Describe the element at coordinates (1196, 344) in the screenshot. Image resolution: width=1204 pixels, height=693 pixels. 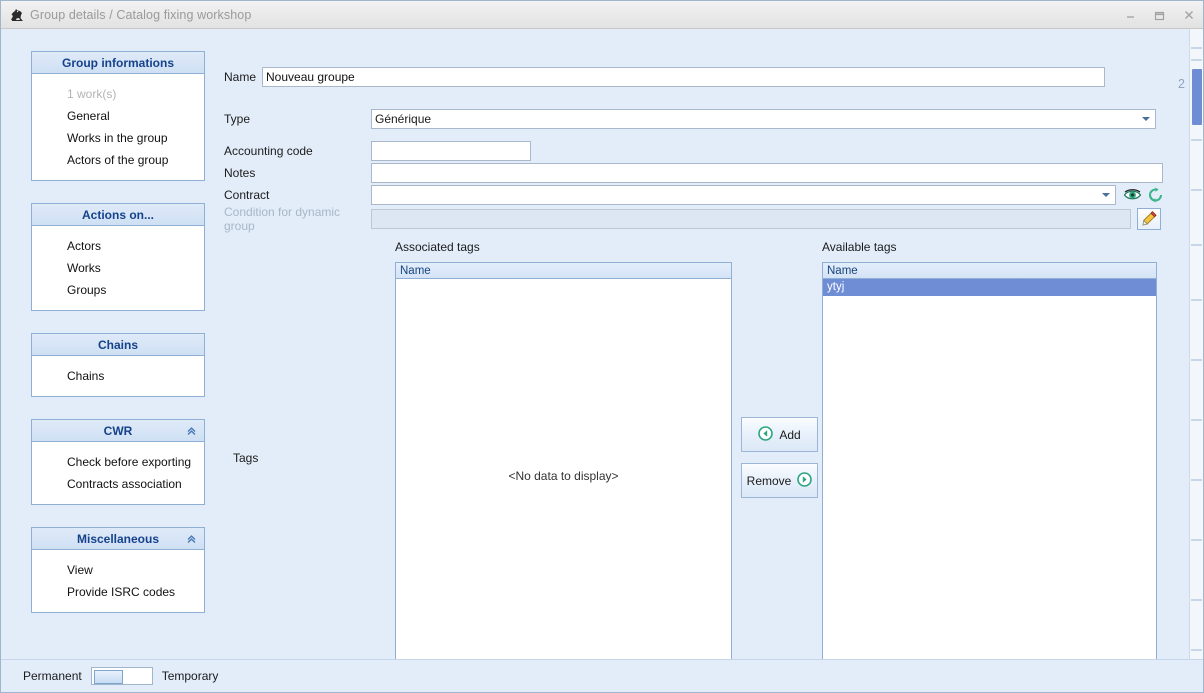
I see `vertical-scrollbar` at that location.